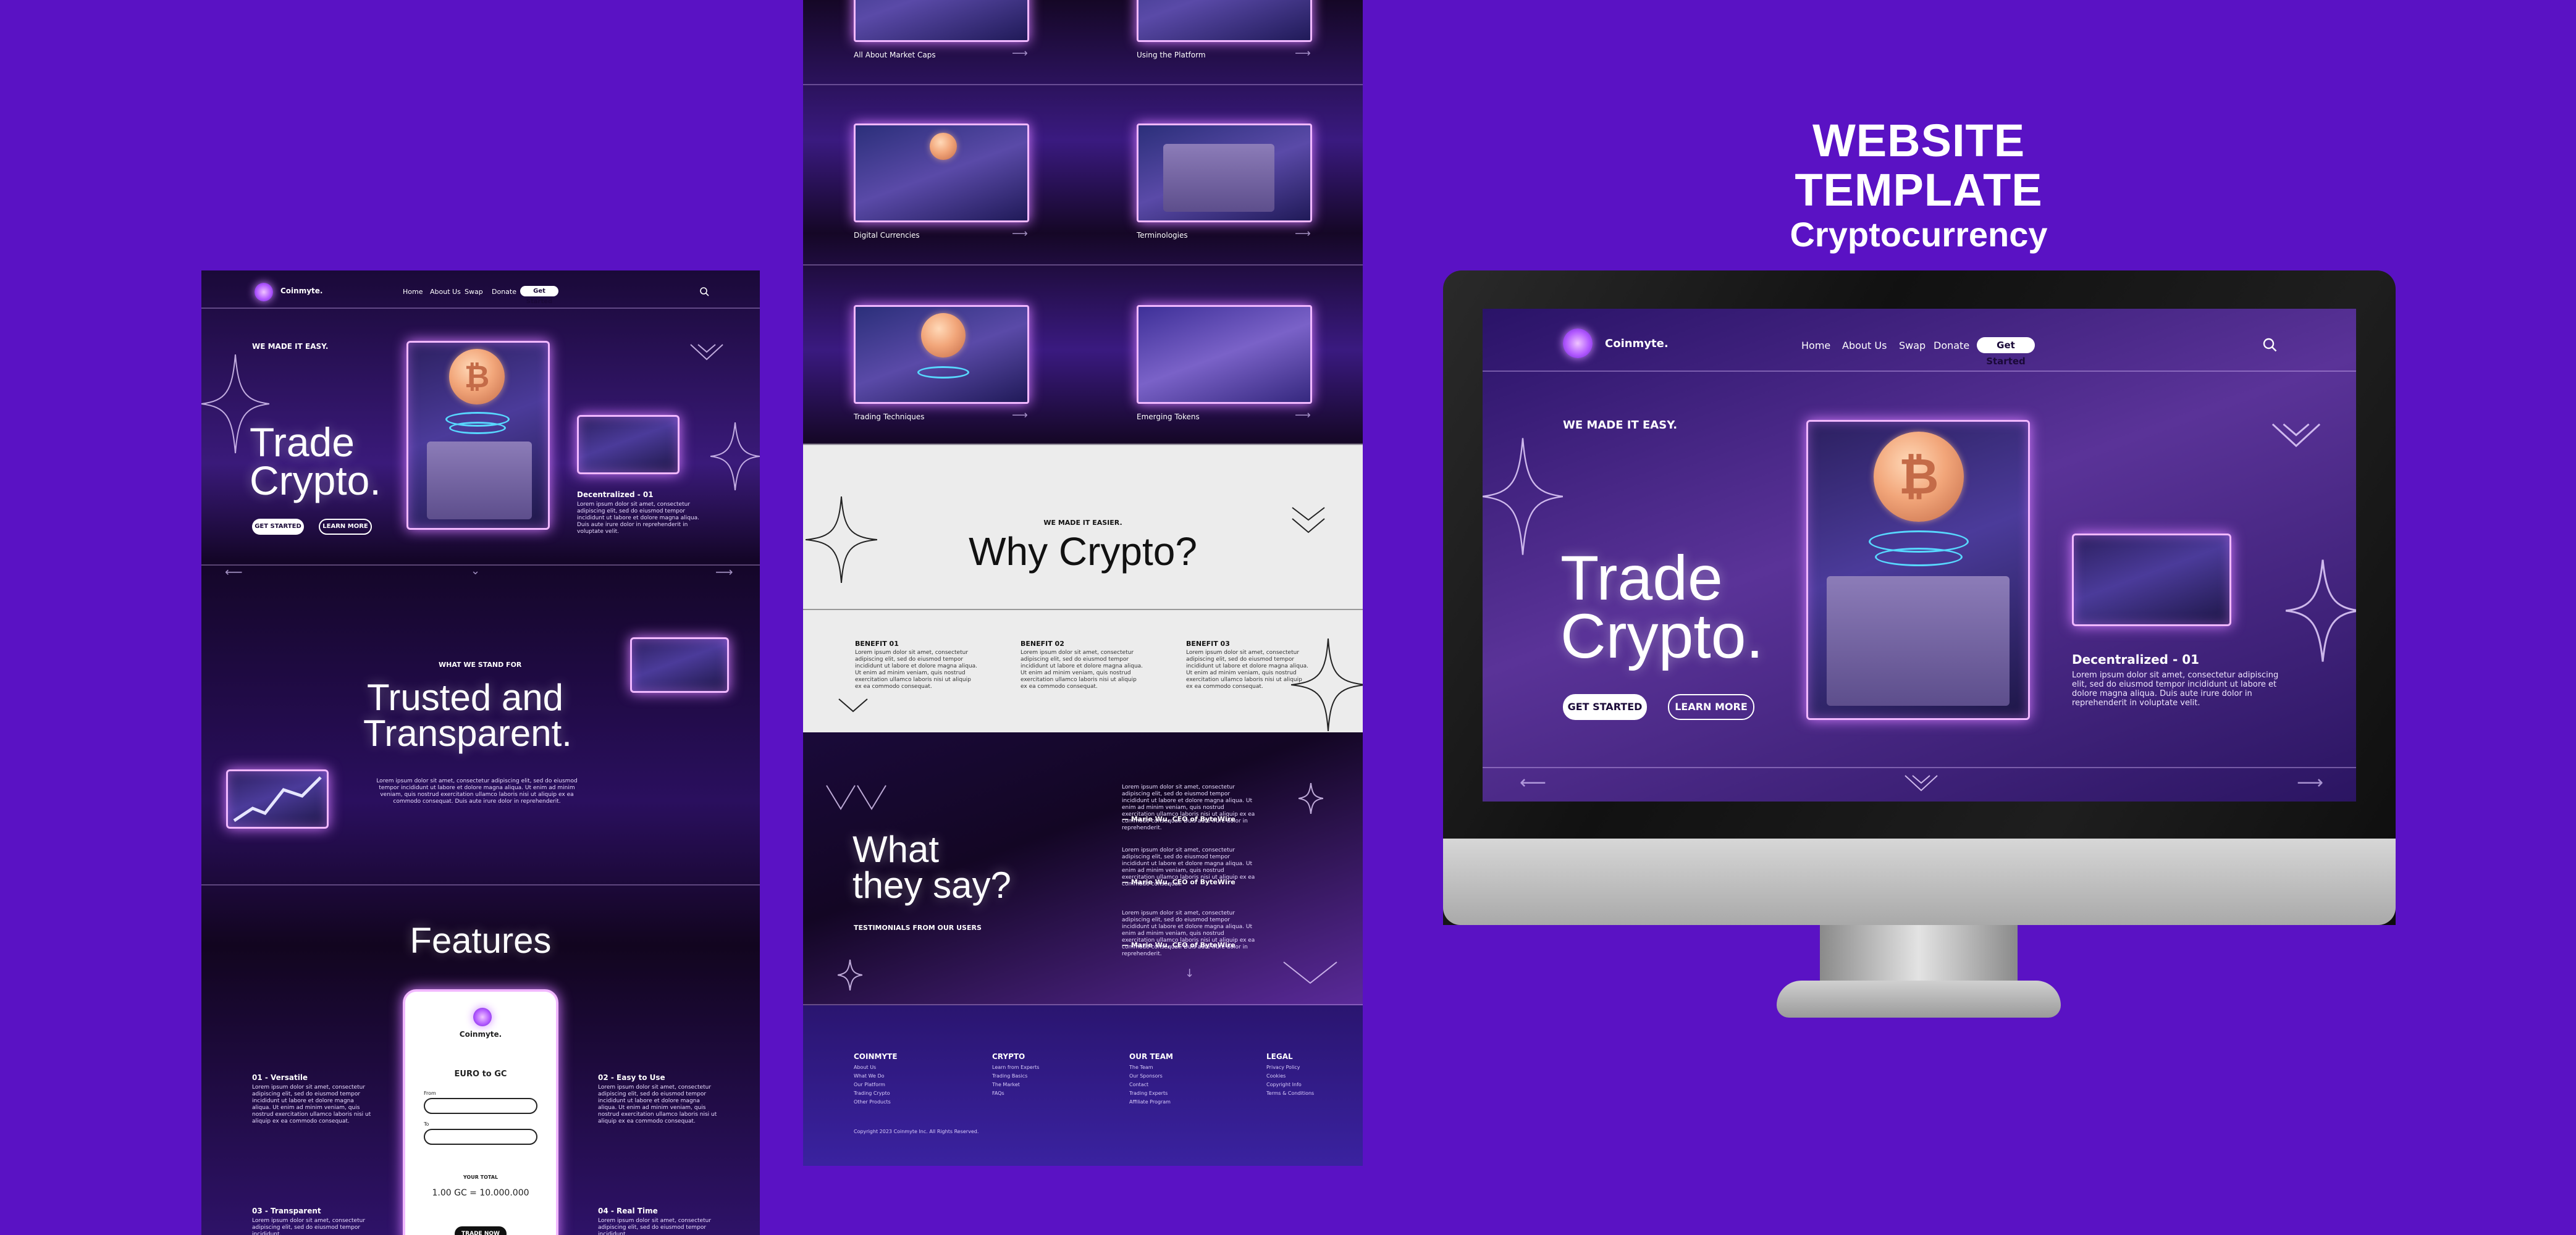 This screenshot has width=2576, height=1235. Describe the element at coordinates (481, 1177) in the screenshot. I see `total-label: YOUR TOTAL` at that location.